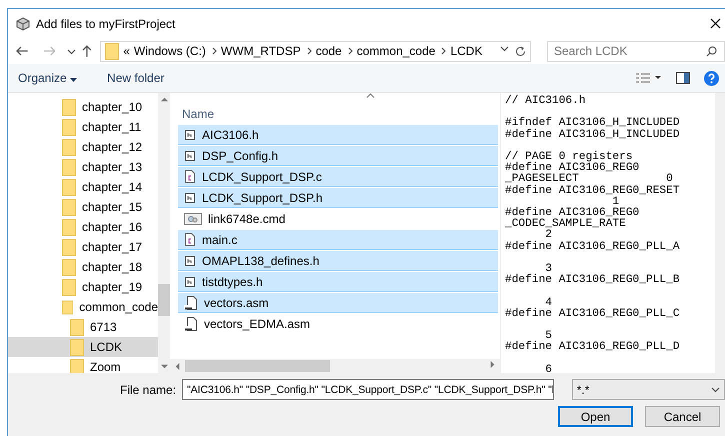 The height and width of the screenshot is (436, 725). I want to click on breadcrumb-item: Windows (C:), so click(170, 51).